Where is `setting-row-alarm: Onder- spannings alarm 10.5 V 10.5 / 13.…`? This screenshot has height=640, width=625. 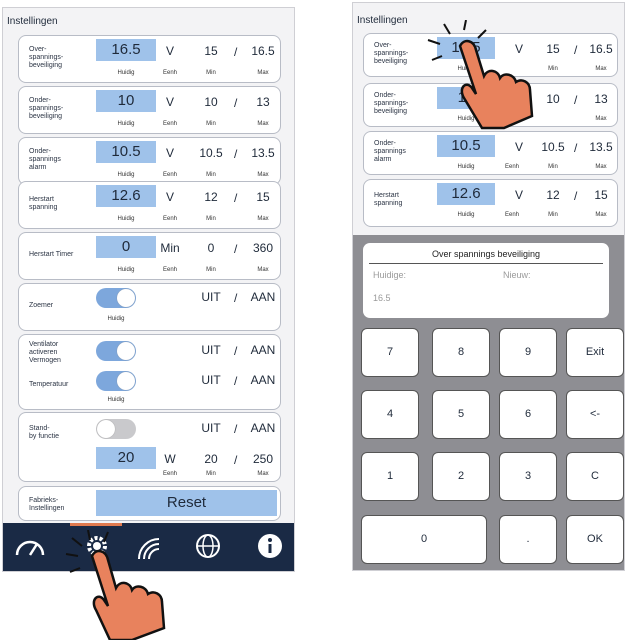
setting-row-alarm: Onder- spannings alarm 10.5 V 10.5 / 13.… is located at coordinates (490, 153).